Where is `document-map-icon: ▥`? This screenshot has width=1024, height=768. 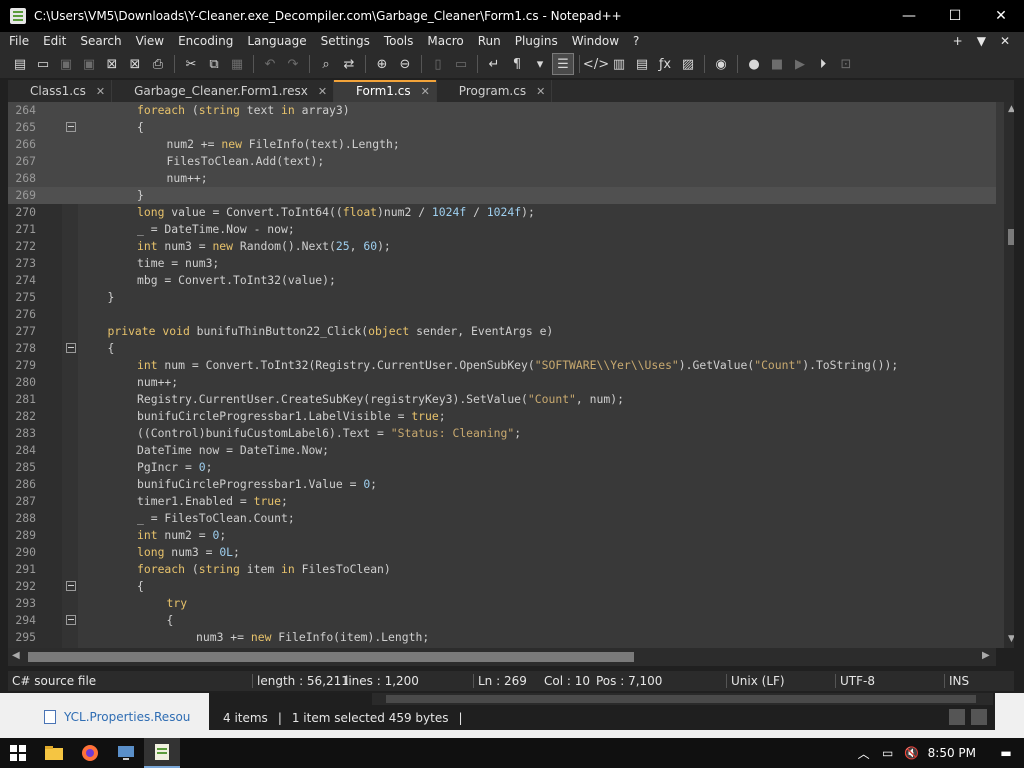
document-map-icon: ▥ is located at coordinates (619, 64).